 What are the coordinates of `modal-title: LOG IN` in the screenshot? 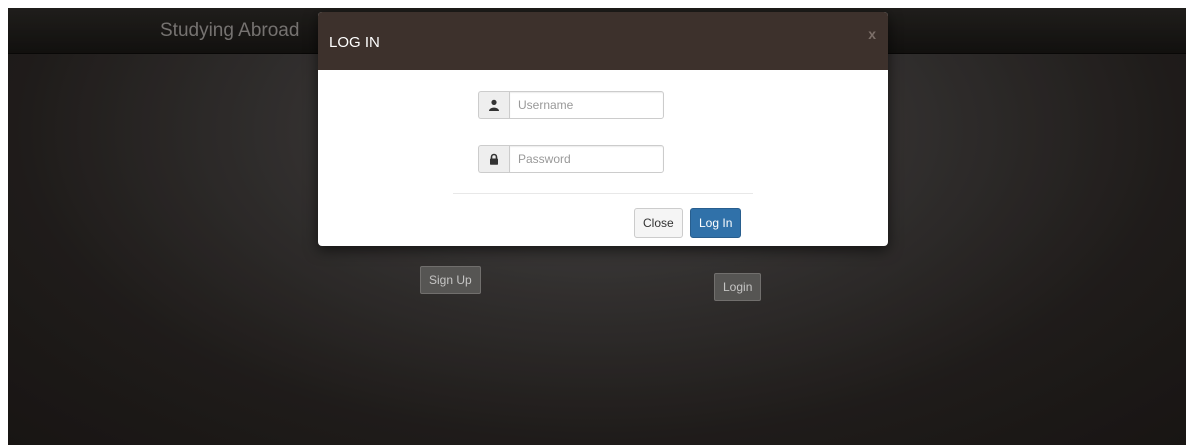 It's located at (354, 42).